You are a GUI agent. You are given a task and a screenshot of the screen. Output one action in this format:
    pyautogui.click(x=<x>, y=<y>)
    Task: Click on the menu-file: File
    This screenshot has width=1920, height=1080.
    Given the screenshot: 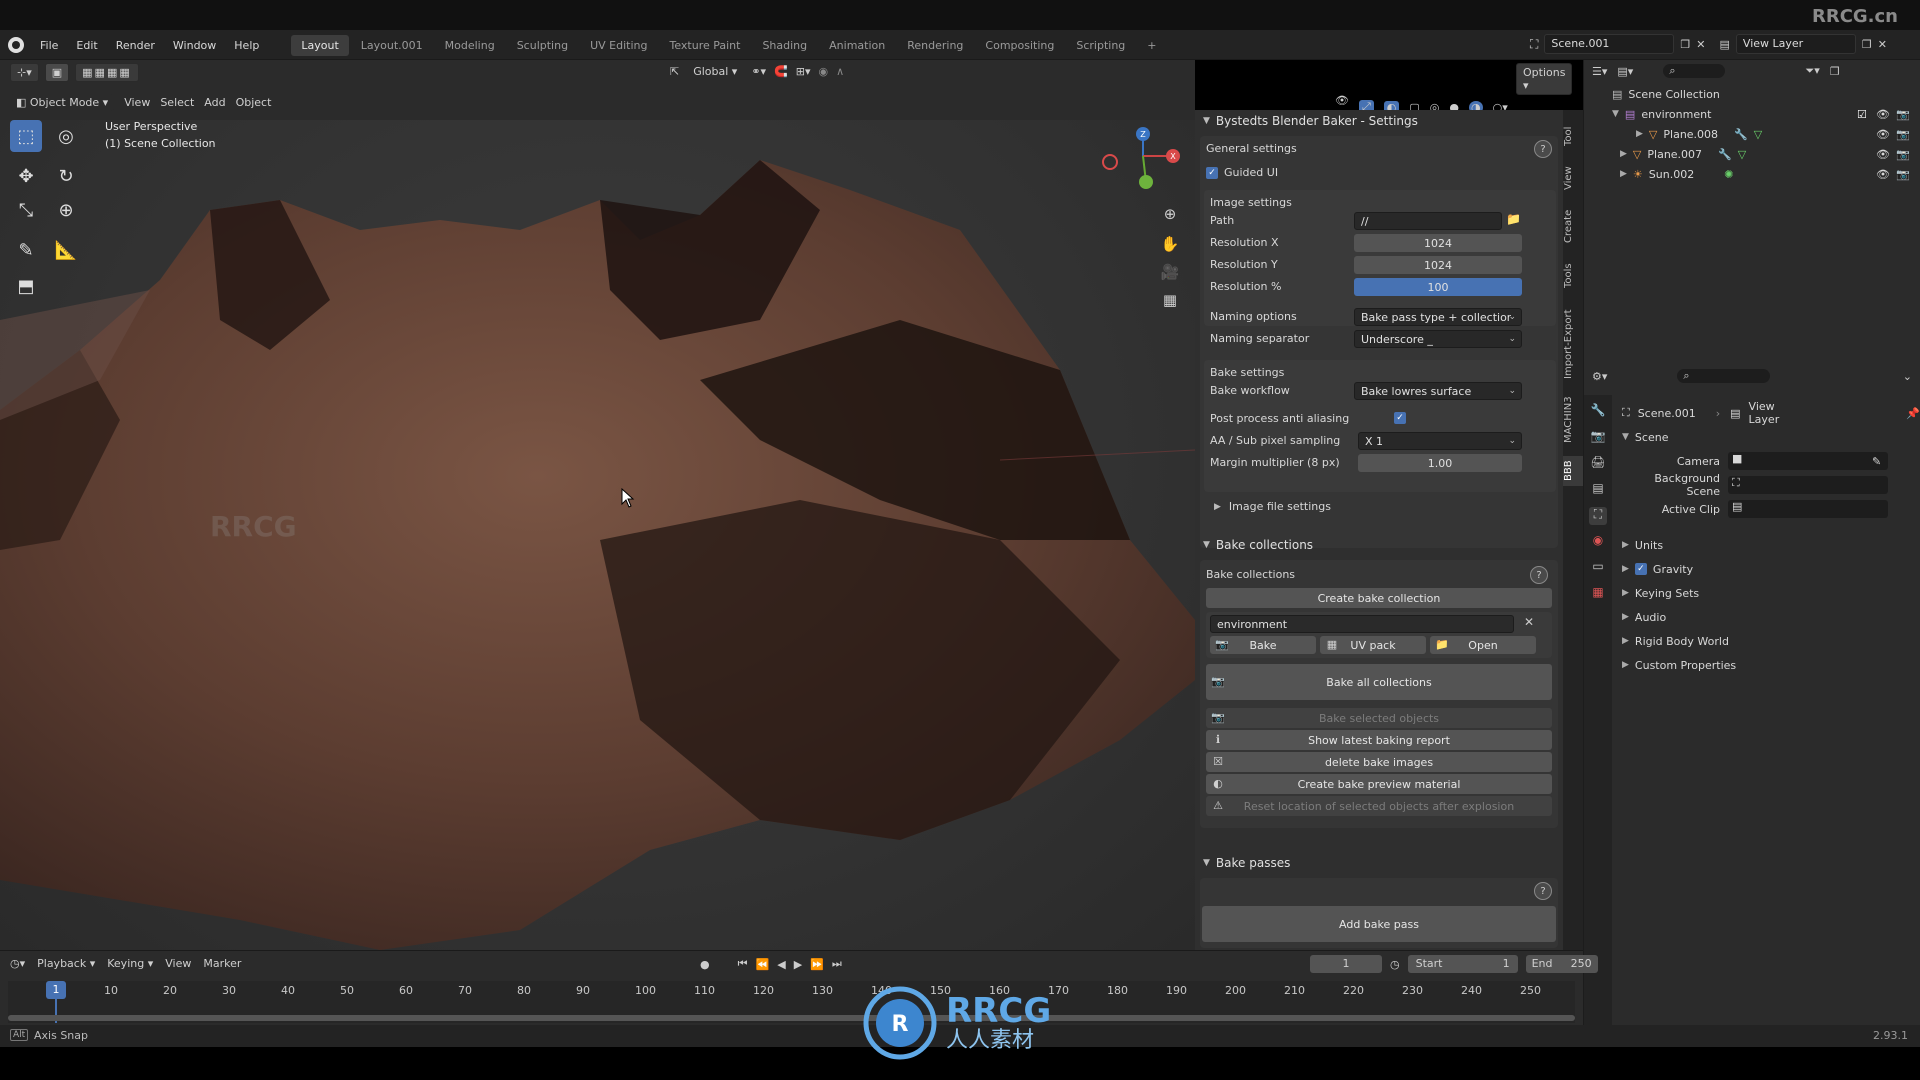 What is the action you would take?
    pyautogui.click(x=49, y=45)
    